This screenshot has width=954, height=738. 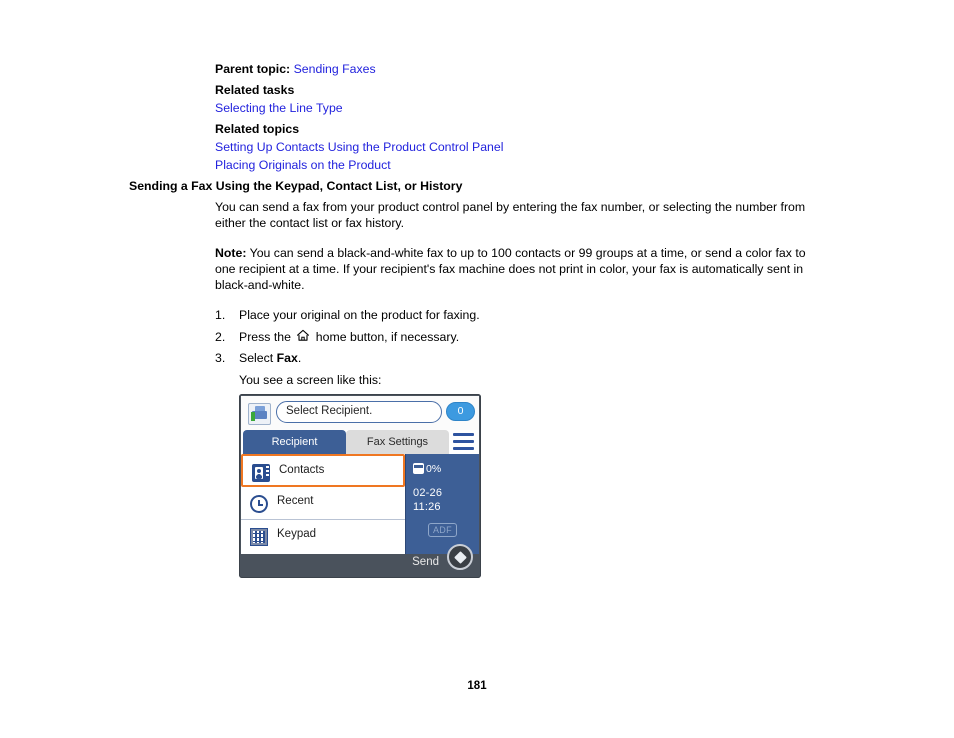 What do you see at coordinates (220, 336) in the screenshot?
I see `step-2-number: 2.` at bounding box center [220, 336].